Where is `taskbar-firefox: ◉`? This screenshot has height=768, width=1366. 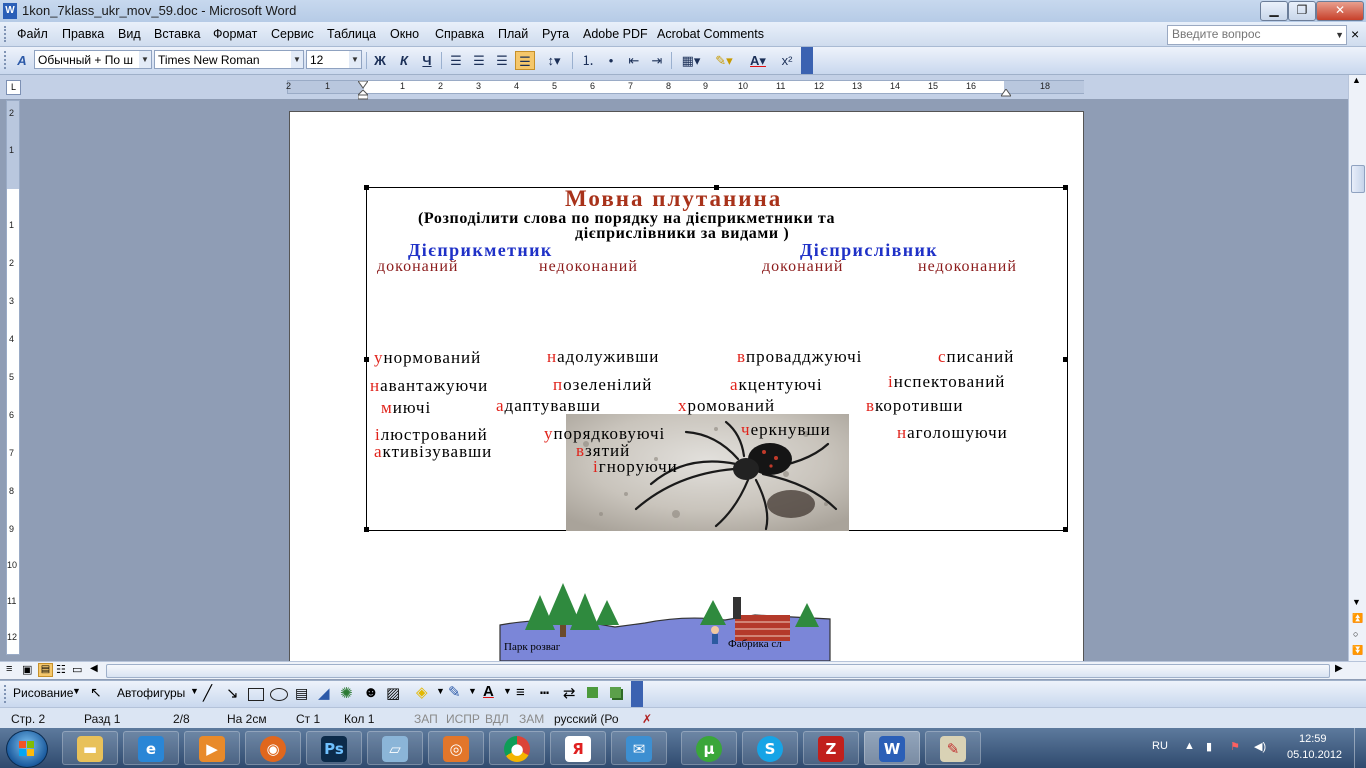 taskbar-firefox: ◉ is located at coordinates (273, 748).